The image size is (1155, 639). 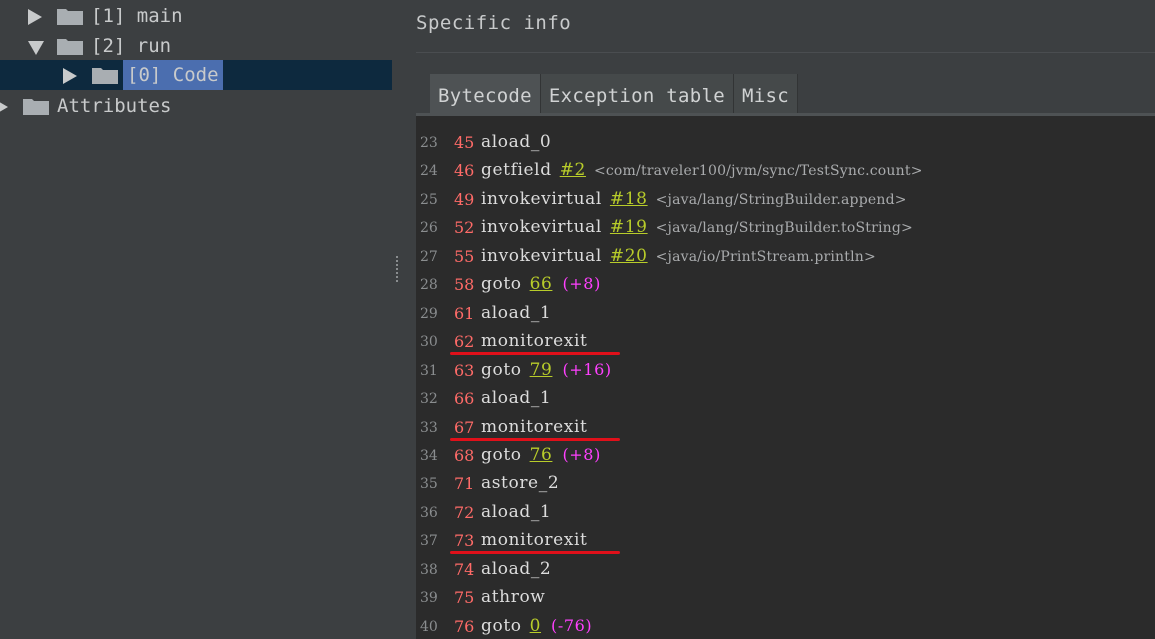 I want to click on opcode: goto 0 (-76), so click(x=537, y=625).